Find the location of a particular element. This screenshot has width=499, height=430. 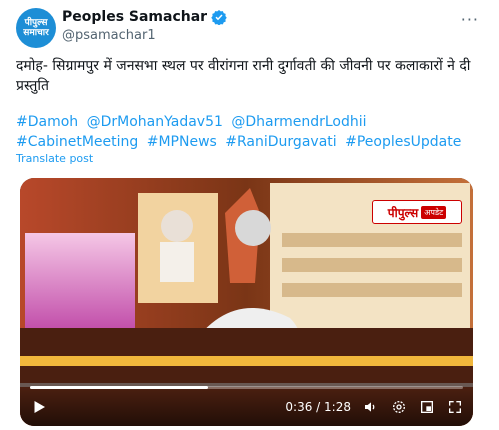

hashtag-link: #PeoplesUpdate is located at coordinates (403, 142).